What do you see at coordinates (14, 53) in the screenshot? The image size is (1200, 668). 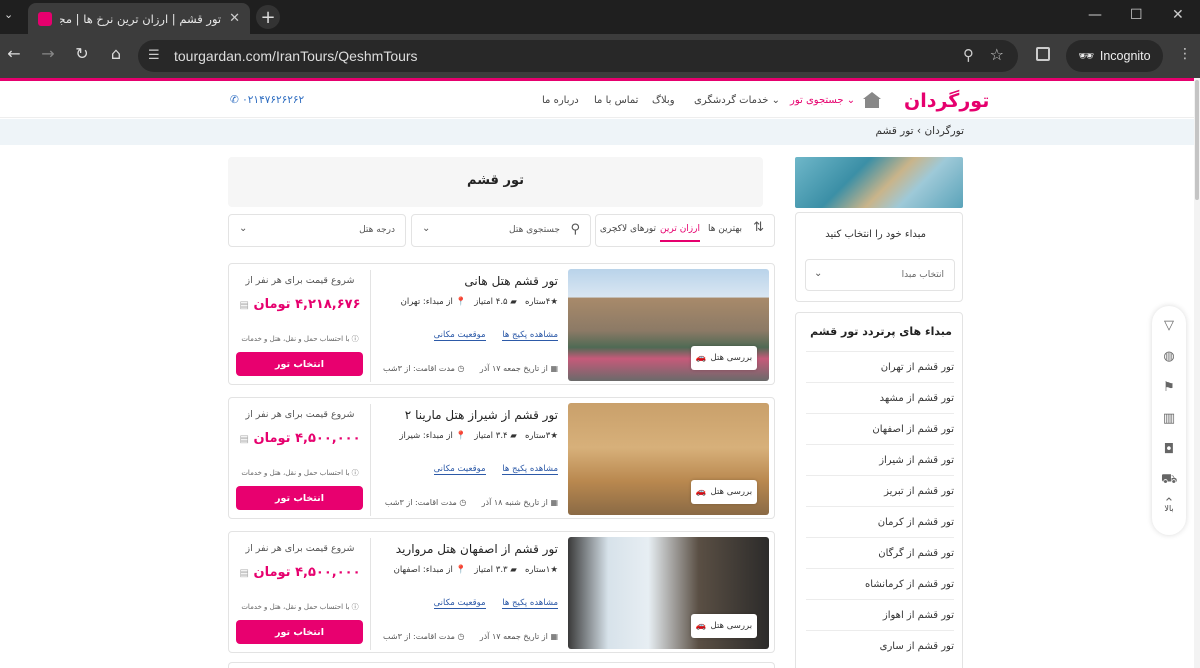 I see `back-icon: ←` at bounding box center [14, 53].